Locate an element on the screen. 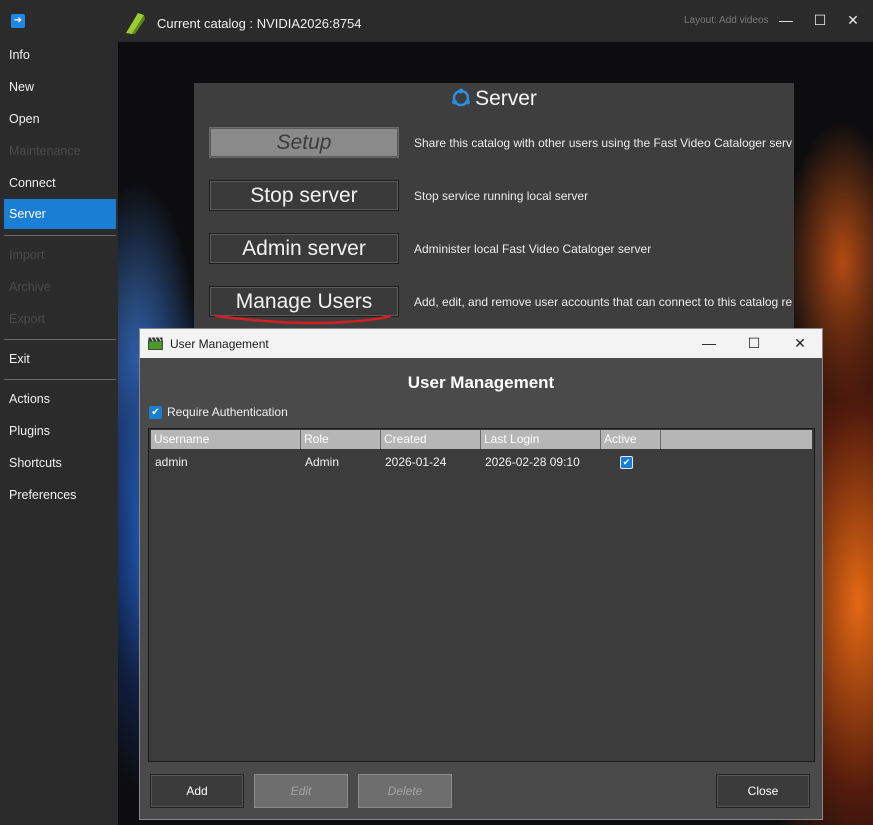 This screenshot has height=825, width=873. active-checkbox: ✔ is located at coordinates (626, 462).